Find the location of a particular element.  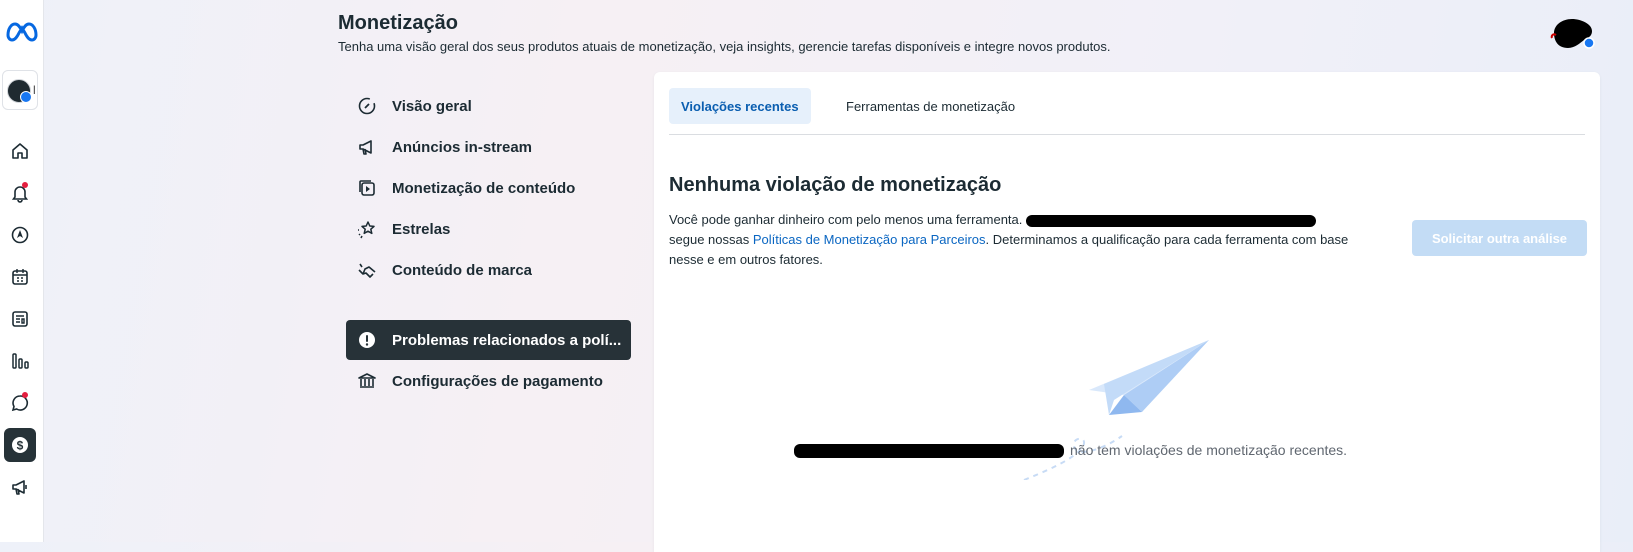

alert-circle-icon is located at coordinates (367, 340).